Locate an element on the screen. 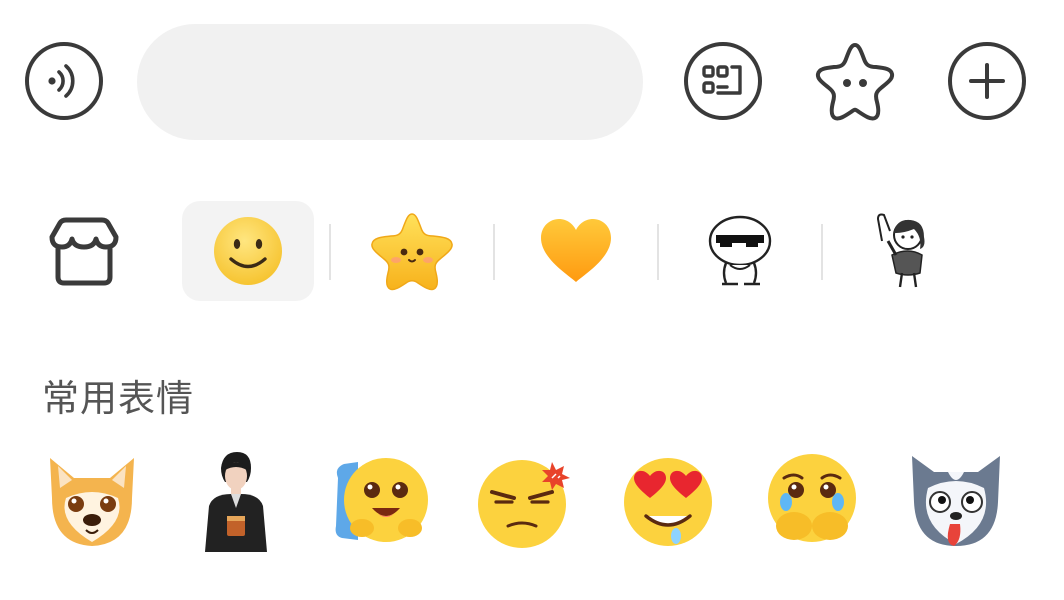 The width and height of the screenshot is (1064, 600). girl-sticker-icon is located at coordinates (904, 251).